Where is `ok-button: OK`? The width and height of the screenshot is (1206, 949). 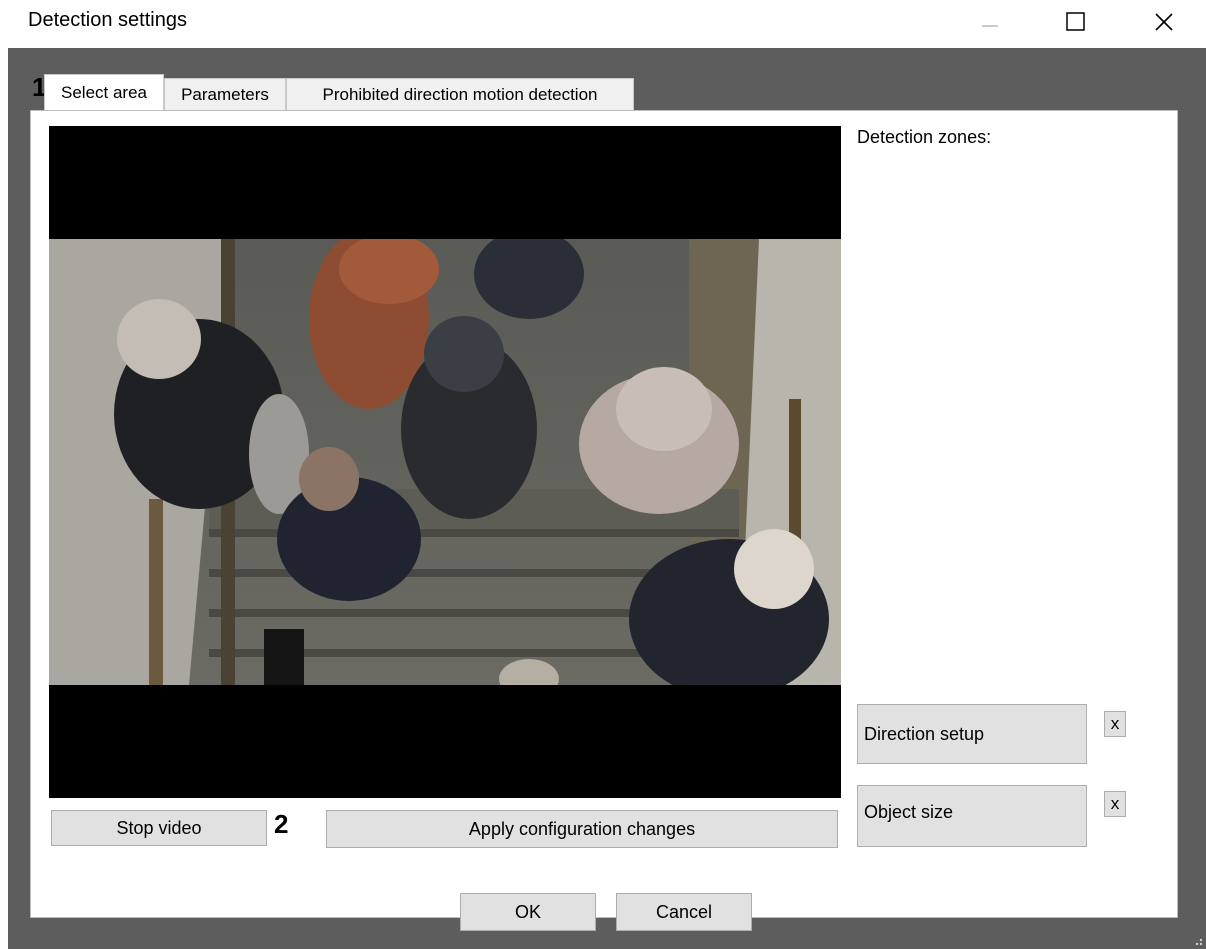 ok-button: OK is located at coordinates (528, 912).